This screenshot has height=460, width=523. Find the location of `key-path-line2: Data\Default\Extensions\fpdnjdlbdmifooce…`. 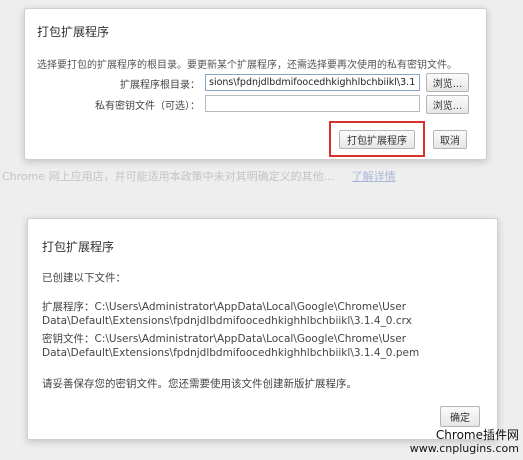

key-path-line2: Data\Default\Extensions\fpdnjdlbdmifooce… is located at coordinates (231, 353).